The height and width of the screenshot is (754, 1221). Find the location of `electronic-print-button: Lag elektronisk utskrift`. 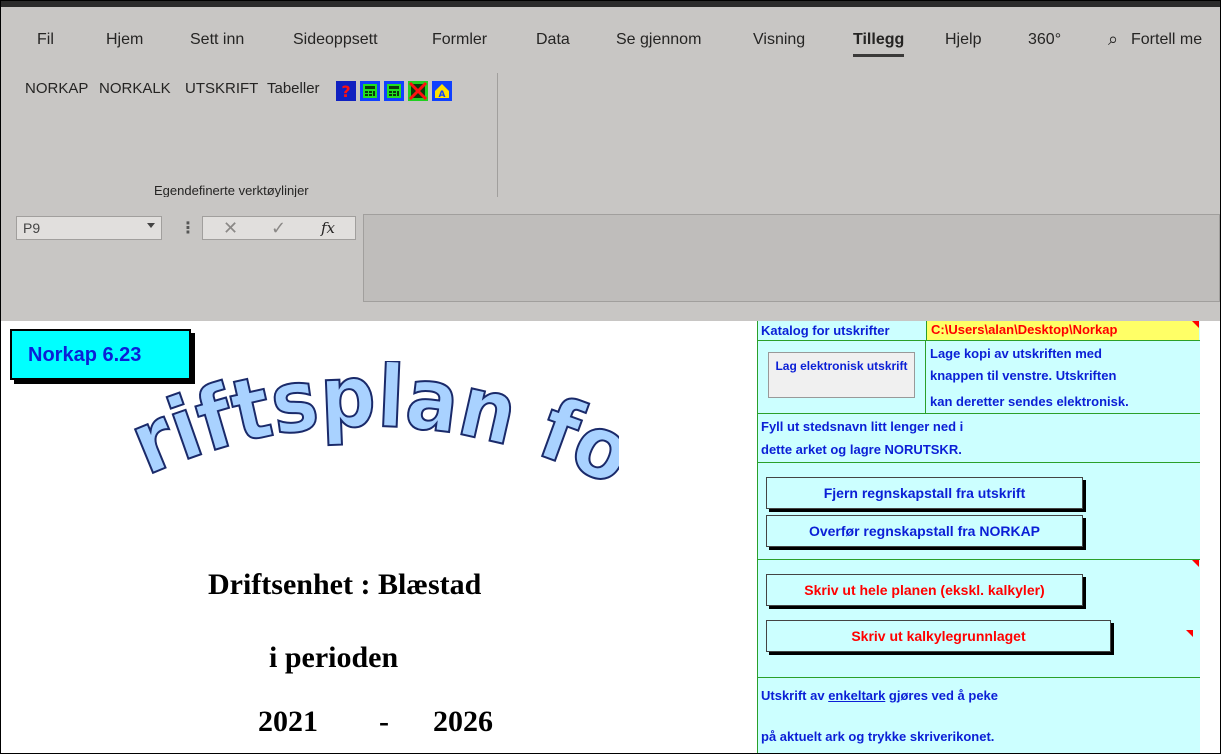

electronic-print-button: Lag elektronisk utskrift is located at coordinates (841, 375).